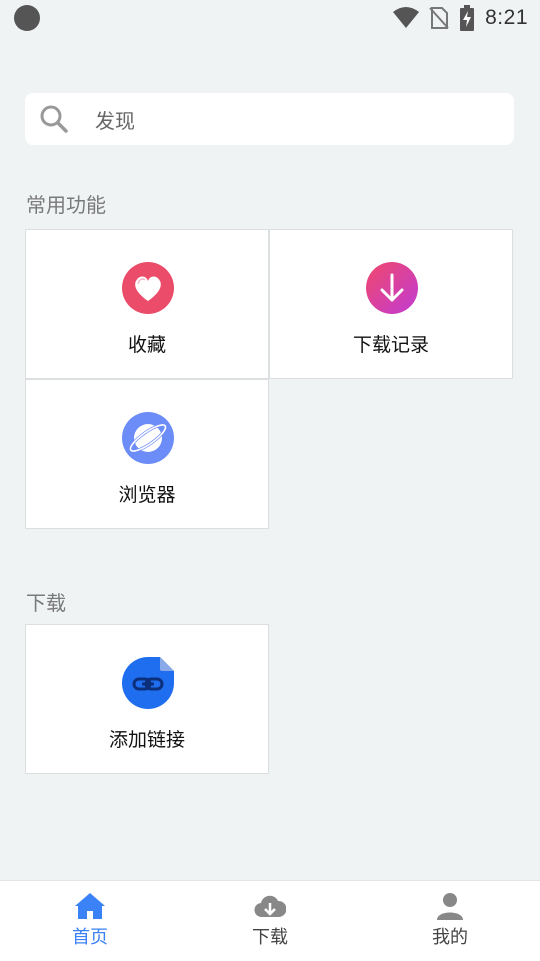 The image size is (540, 961). Describe the element at coordinates (439, 18) in the screenshot. I see `no-sim-icon` at that location.